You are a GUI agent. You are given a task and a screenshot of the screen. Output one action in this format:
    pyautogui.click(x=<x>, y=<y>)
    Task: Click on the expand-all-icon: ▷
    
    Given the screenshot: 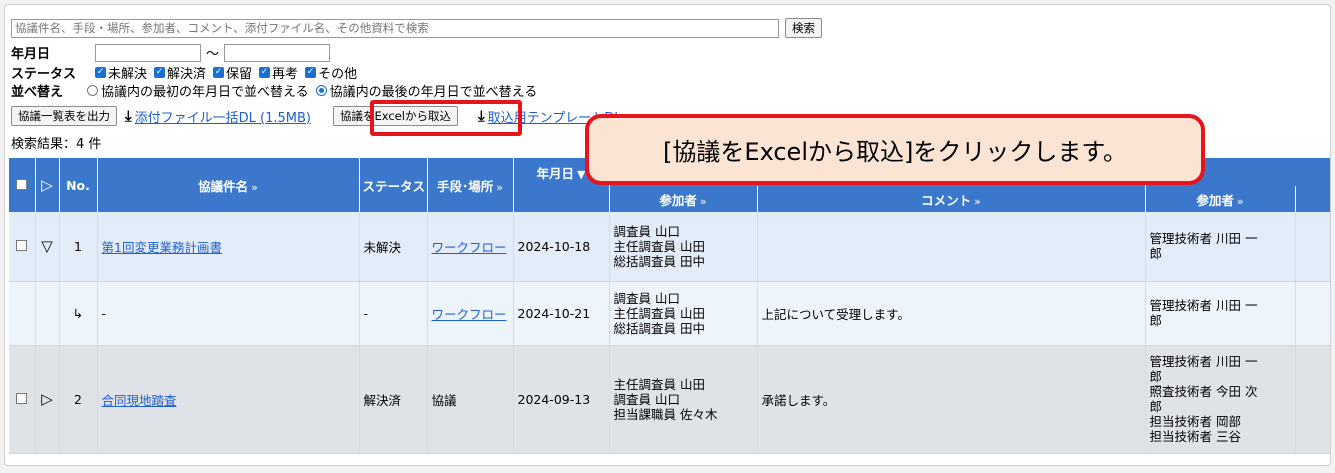 What is the action you would take?
    pyautogui.click(x=47, y=185)
    